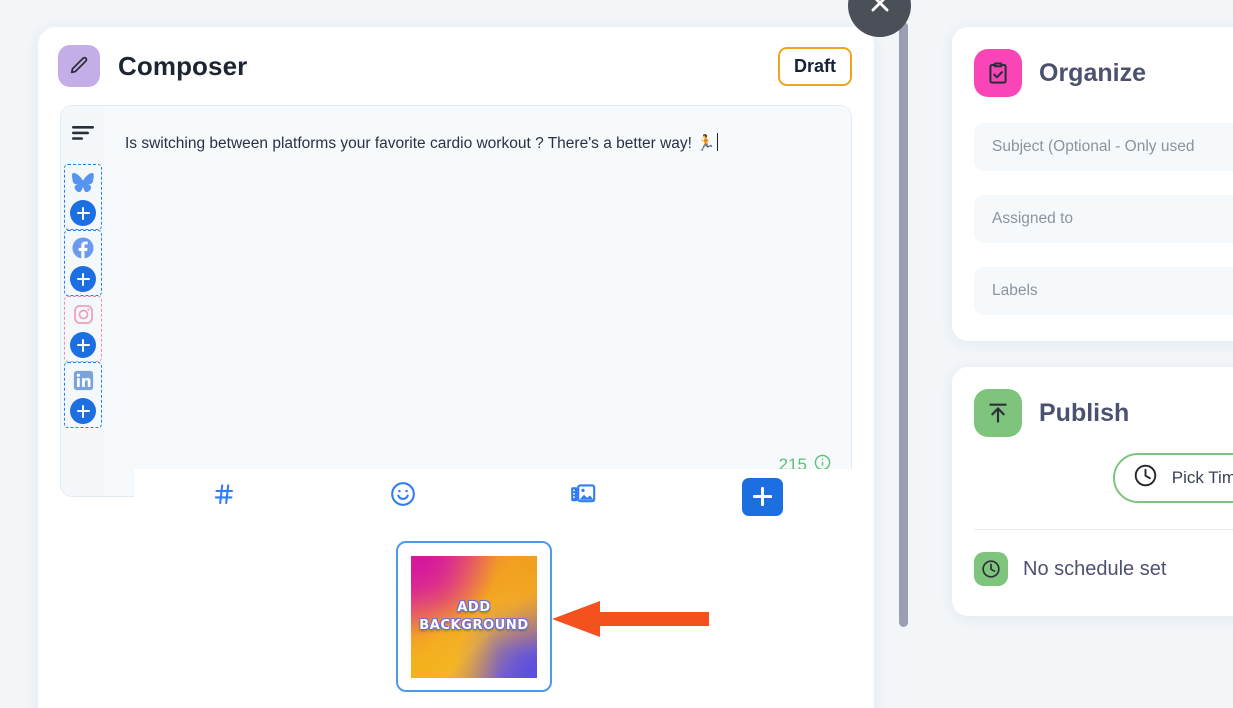  Describe the element at coordinates (1084, 412) in the screenshot. I see `publish-title: Publish` at that location.